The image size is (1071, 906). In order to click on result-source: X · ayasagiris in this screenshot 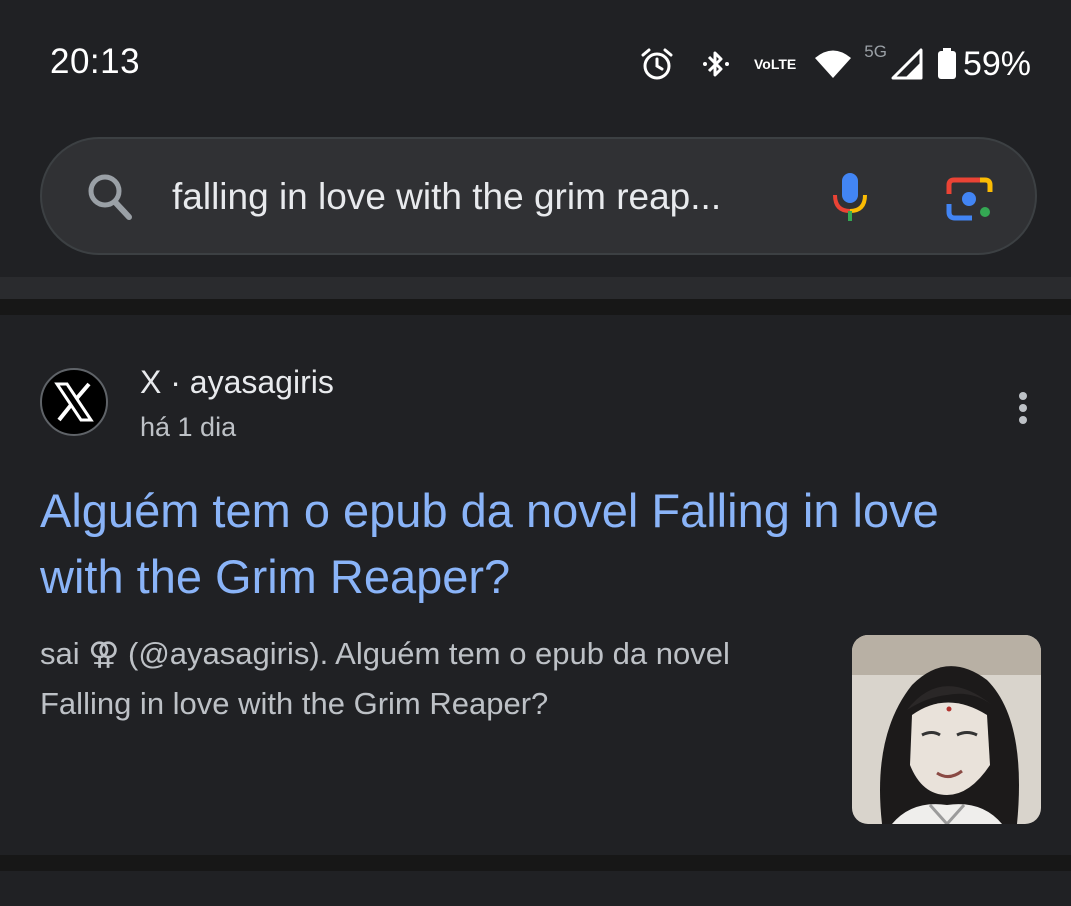, I will do `click(237, 382)`.